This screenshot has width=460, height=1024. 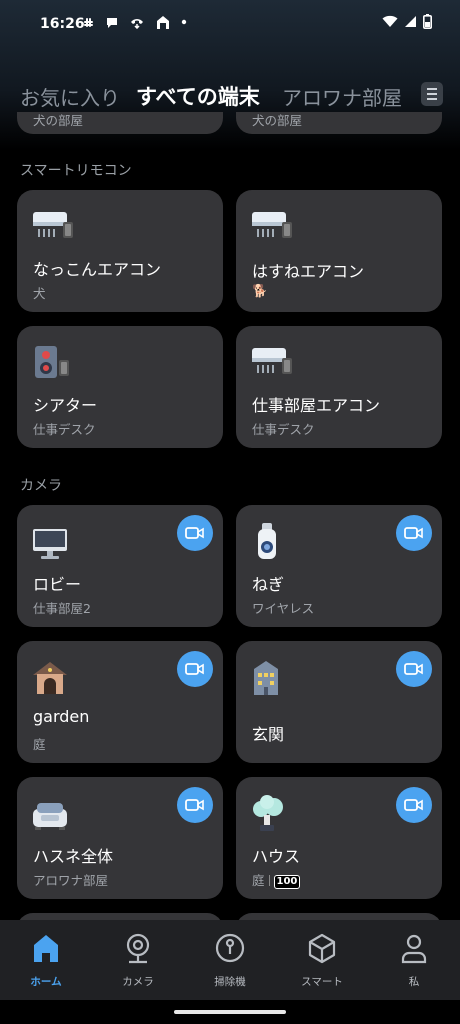 I want to click on device-card-camera: ロビー 仕事部屋2, so click(x=120, y=566).